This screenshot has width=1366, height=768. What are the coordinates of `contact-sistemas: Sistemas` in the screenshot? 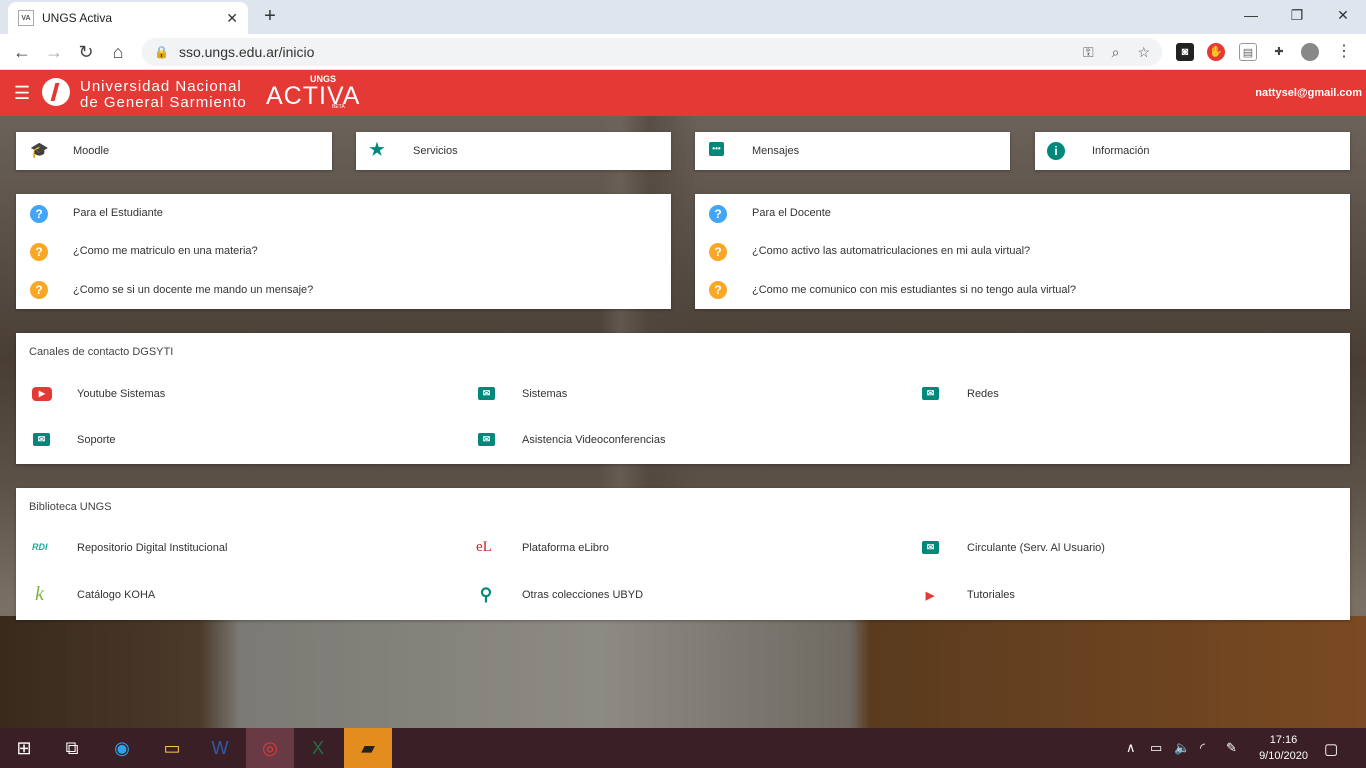 It's located at (544, 394).